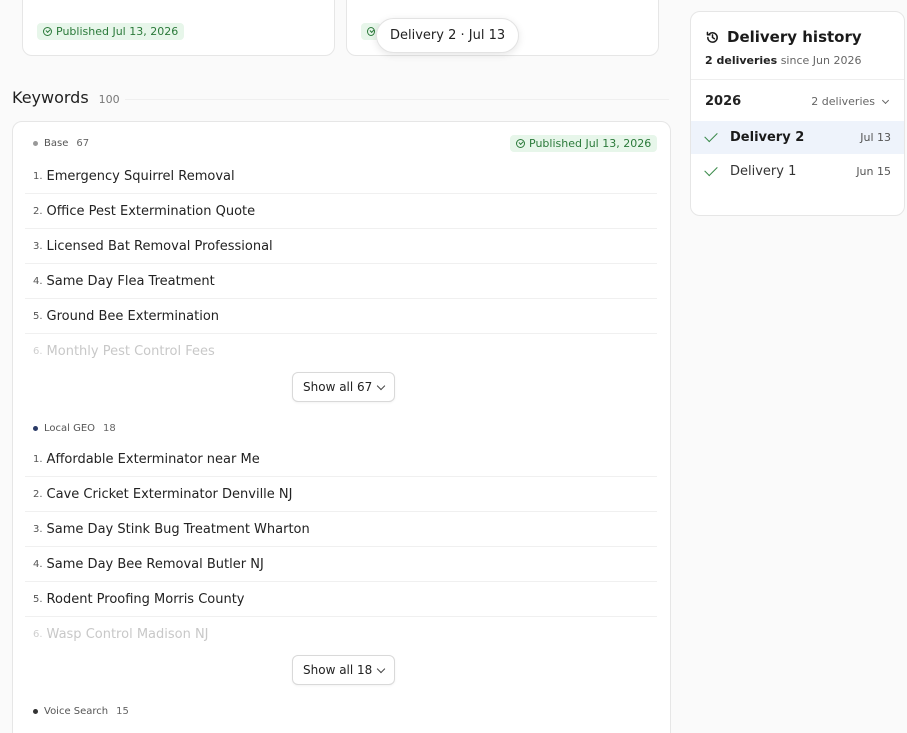 The image size is (907, 733). What do you see at coordinates (61, 143) in the screenshot?
I see `group-header-base: Base 67` at bounding box center [61, 143].